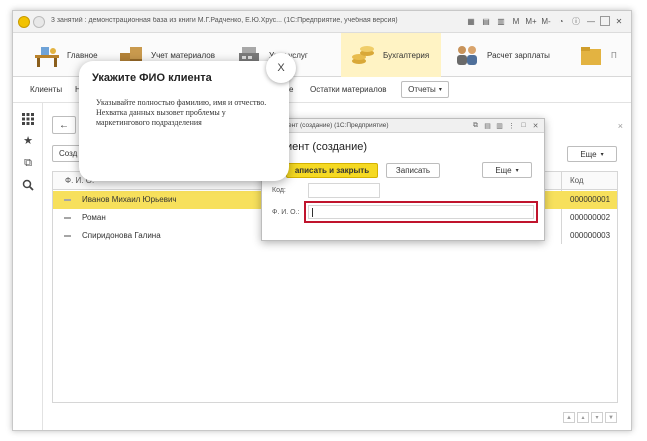 This screenshot has height=441, width=647. Describe the element at coordinates (577, 180) in the screenshot. I see `column-header-code: Код` at that location.